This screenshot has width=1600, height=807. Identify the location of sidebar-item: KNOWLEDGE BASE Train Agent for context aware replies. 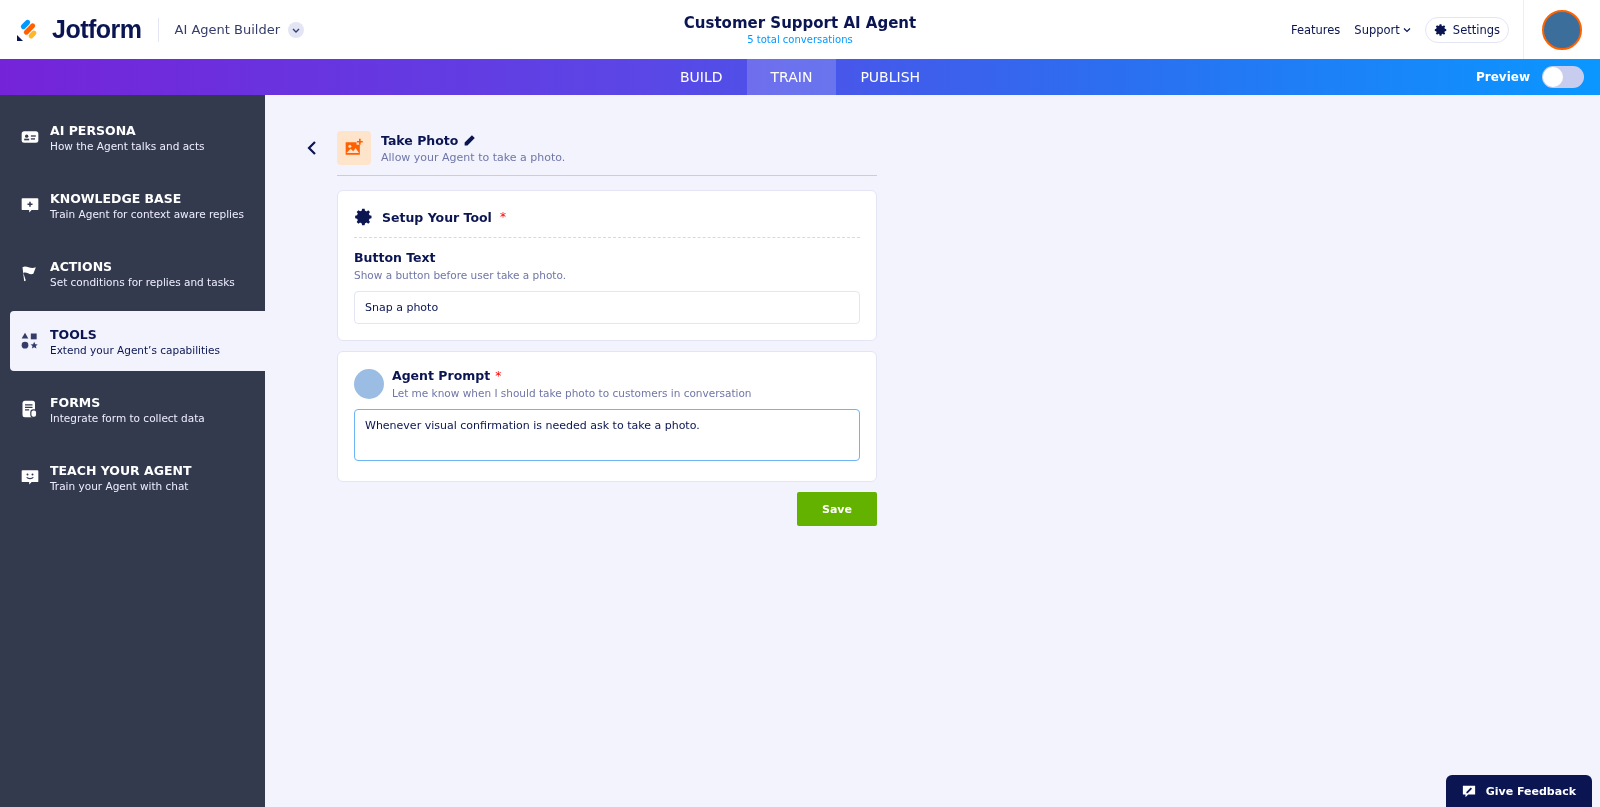
(137, 205).